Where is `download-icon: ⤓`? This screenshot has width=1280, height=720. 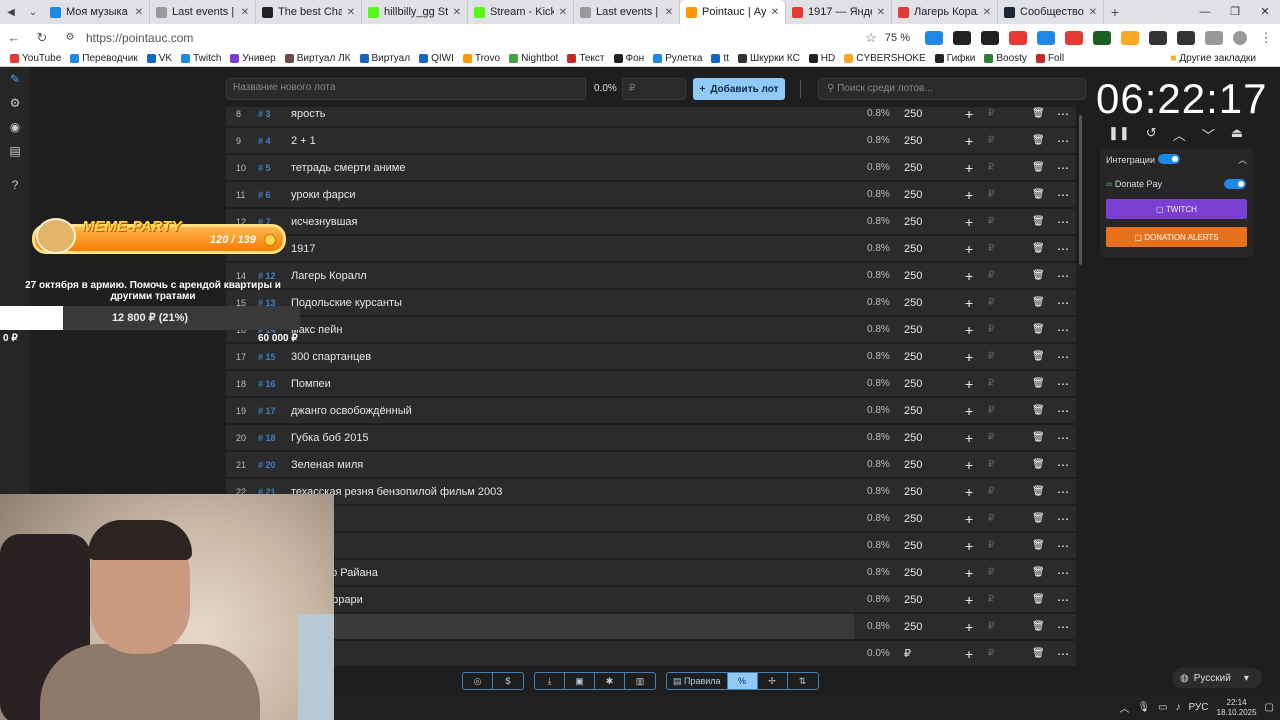
download-icon: ⤓ is located at coordinates (550, 681).